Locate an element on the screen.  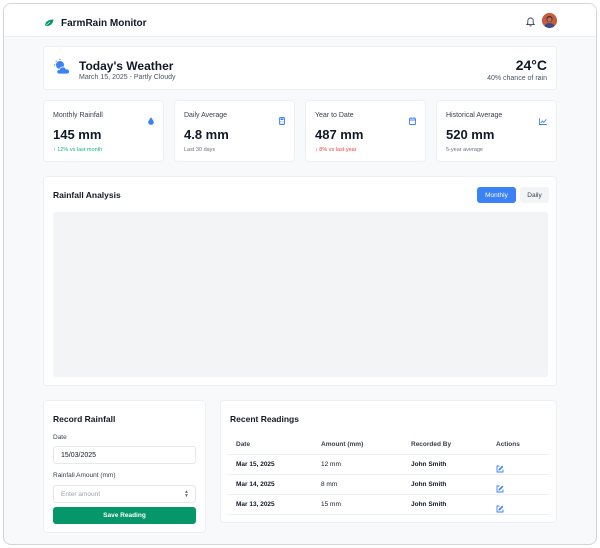
leaf-icon is located at coordinates (49, 23).